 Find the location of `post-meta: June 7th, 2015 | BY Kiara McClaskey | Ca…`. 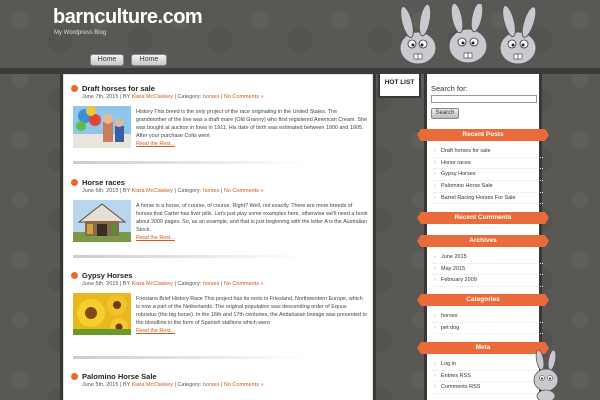

post-meta: June 7th, 2015 | BY Kiara McClaskey | Ca… is located at coordinates (173, 97).